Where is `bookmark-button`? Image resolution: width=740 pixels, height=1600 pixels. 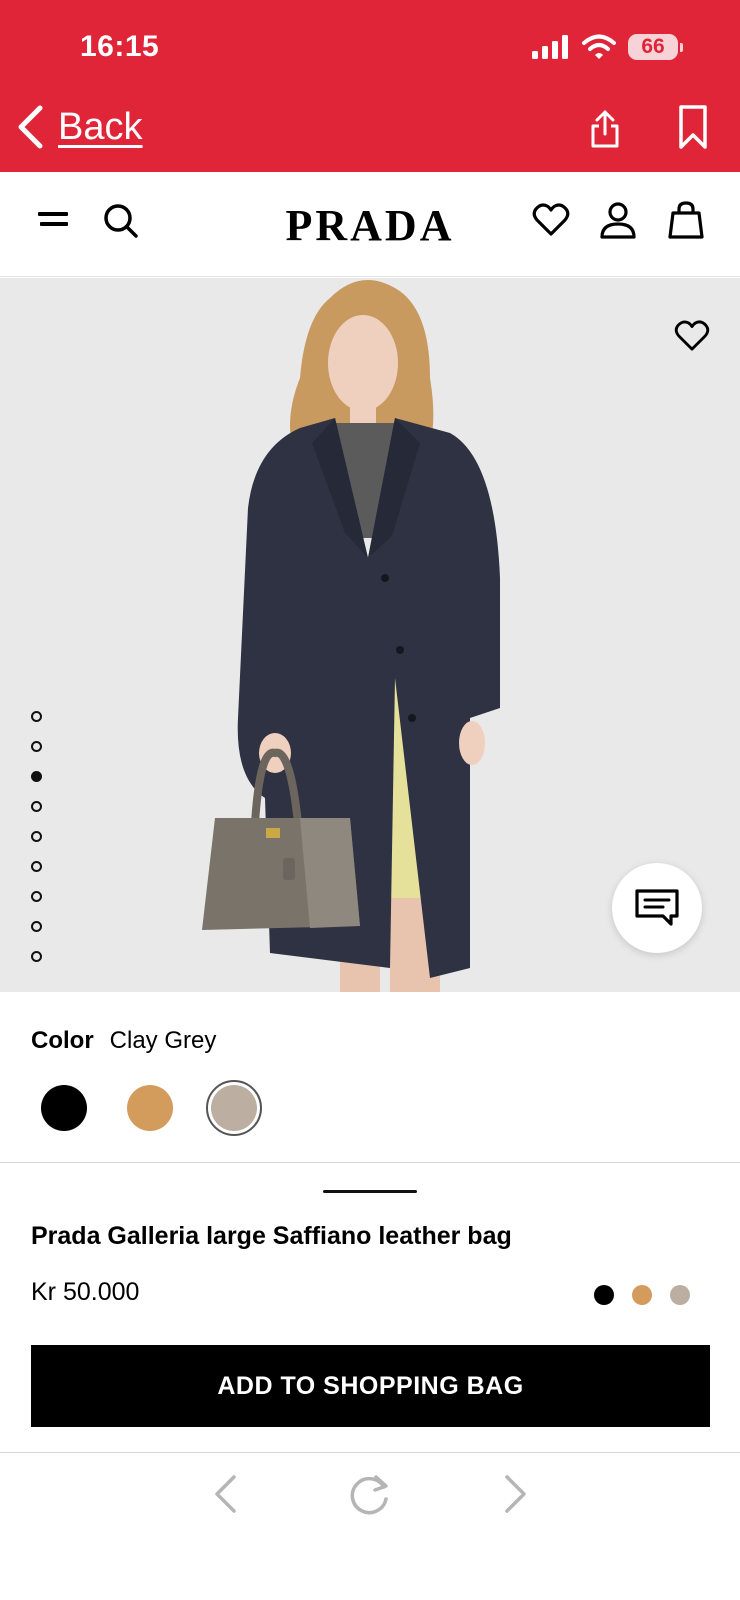 bookmark-button is located at coordinates (693, 129).